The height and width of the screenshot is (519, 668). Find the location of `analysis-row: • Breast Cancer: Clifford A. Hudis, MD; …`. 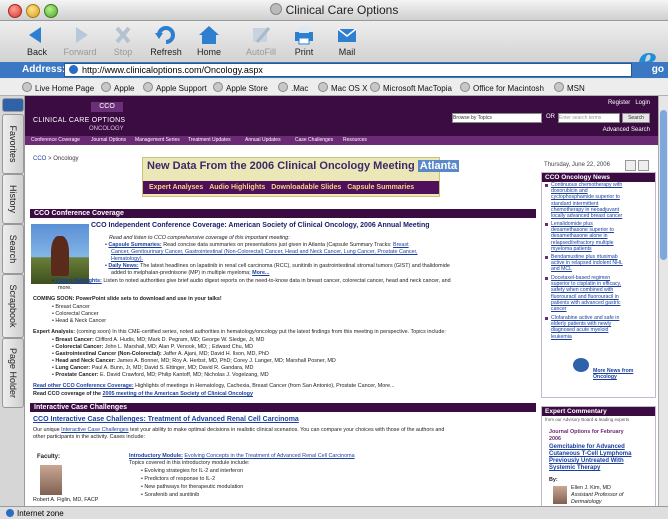

analysis-row: • Breast Cancer: Clifford A. Hudis, MD; … is located at coordinates (158, 340).